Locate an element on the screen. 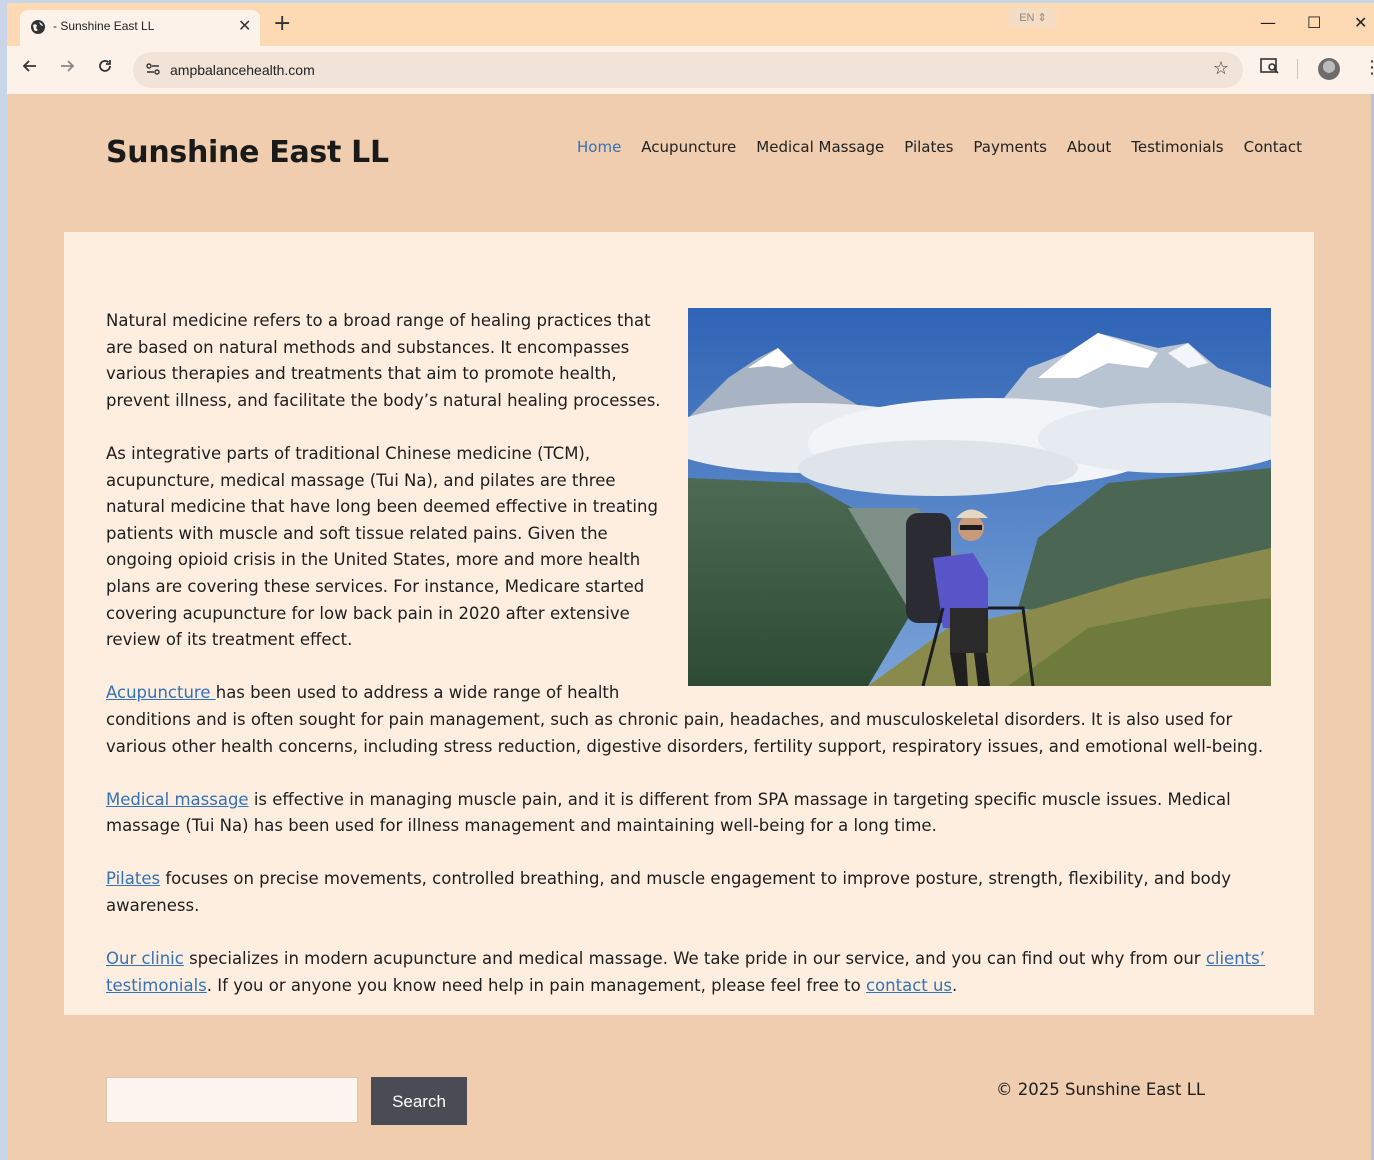 Image resolution: width=1374 pixels, height=1160 pixels. paragraph-clinic-text-3: . is located at coordinates (955, 985).